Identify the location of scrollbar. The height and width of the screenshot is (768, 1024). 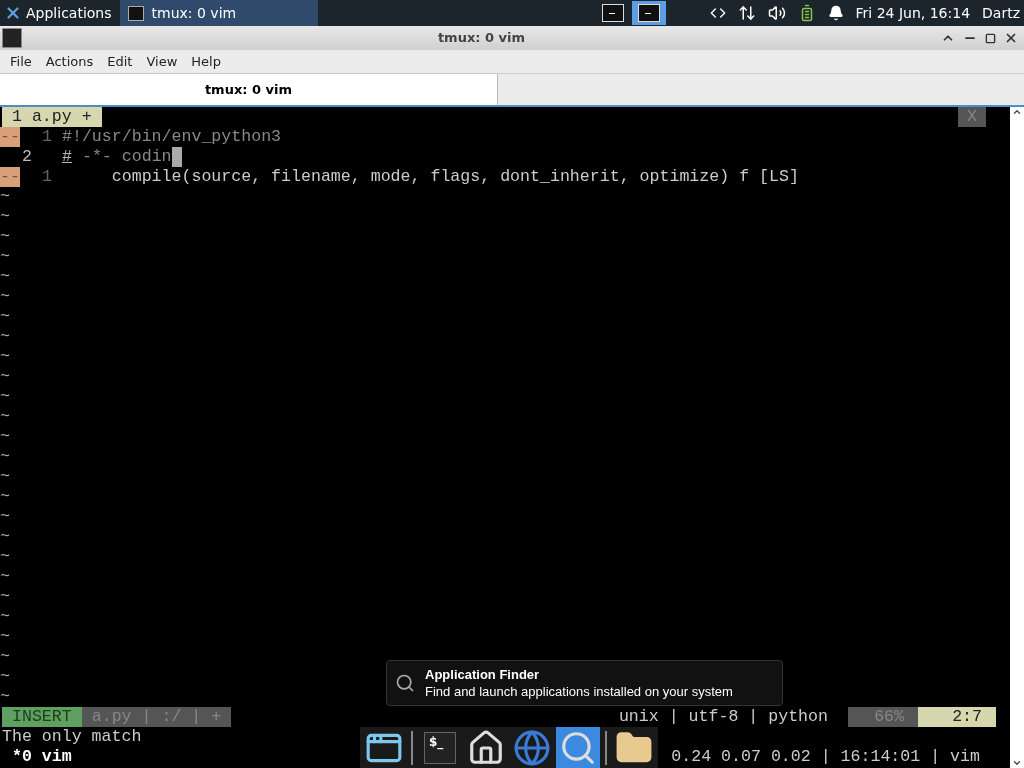
(1017, 437).